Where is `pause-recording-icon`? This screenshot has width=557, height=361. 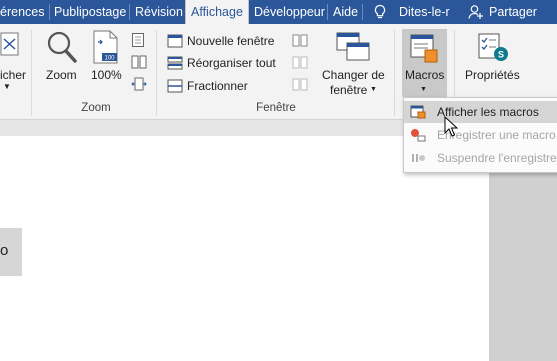 pause-recording-icon is located at coordinates (418, 158).